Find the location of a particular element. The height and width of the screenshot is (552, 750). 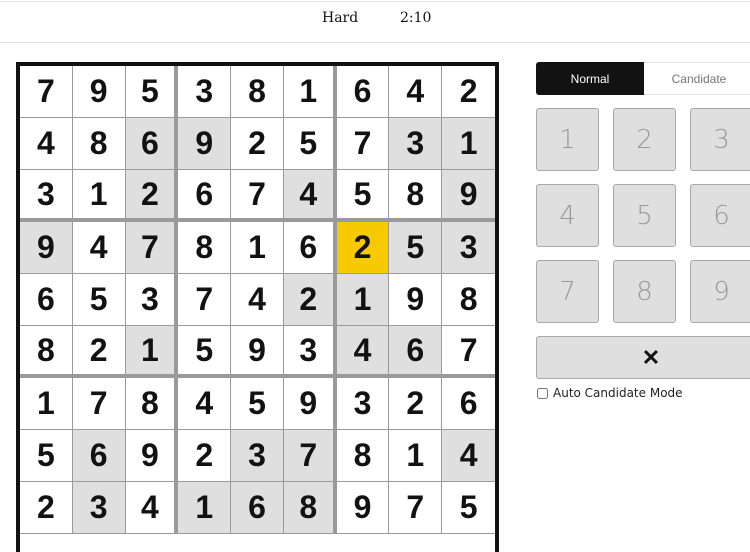

game-header: Hard 2:10 is located at coordinates (375, 22).